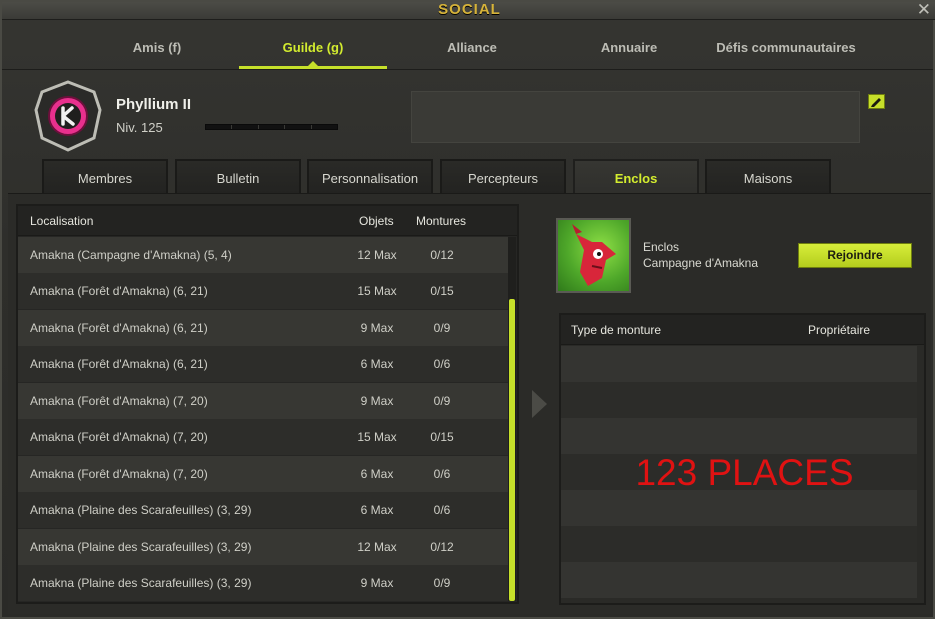  What do you see at coordinates (238, 176) in the screenshot?
I see `tab-bulletin: Bulletin` at bounding box center [238, 176].